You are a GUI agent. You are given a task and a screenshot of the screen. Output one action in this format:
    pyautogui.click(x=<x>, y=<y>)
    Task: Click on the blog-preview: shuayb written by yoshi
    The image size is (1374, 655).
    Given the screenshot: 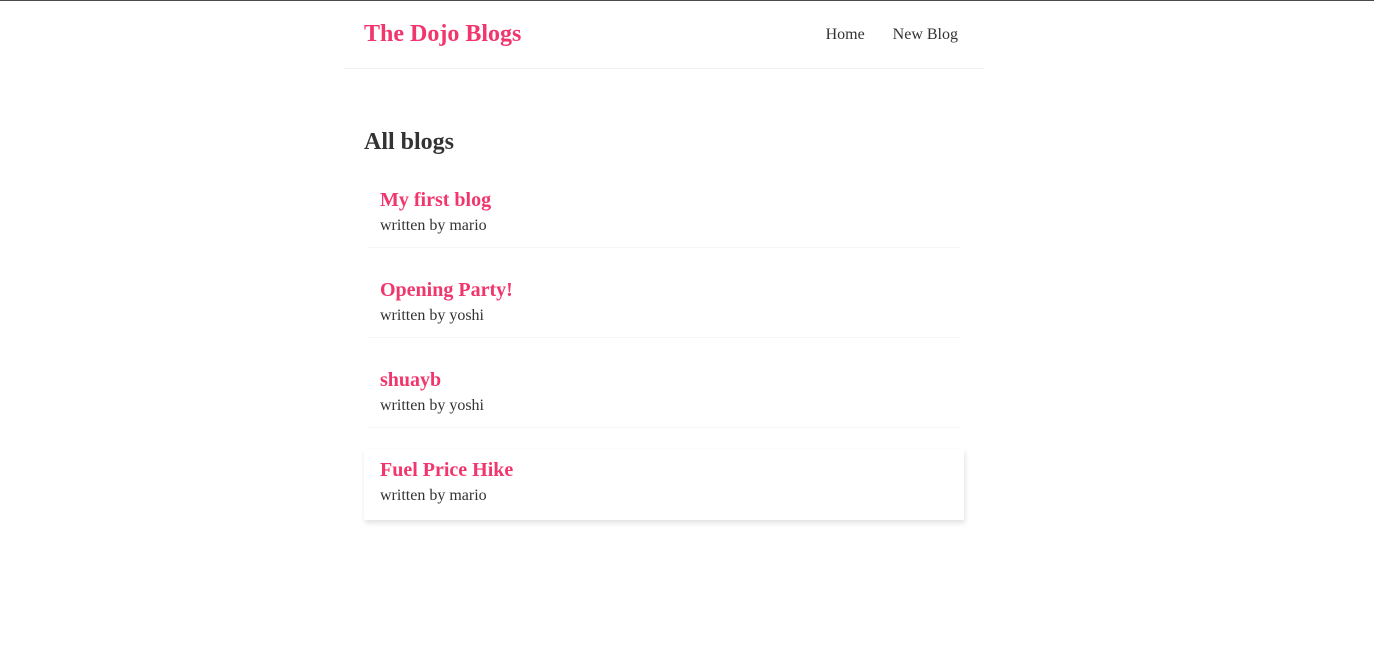 What is the action you would take?
    pyautogui.click(x=664, y=404)
    